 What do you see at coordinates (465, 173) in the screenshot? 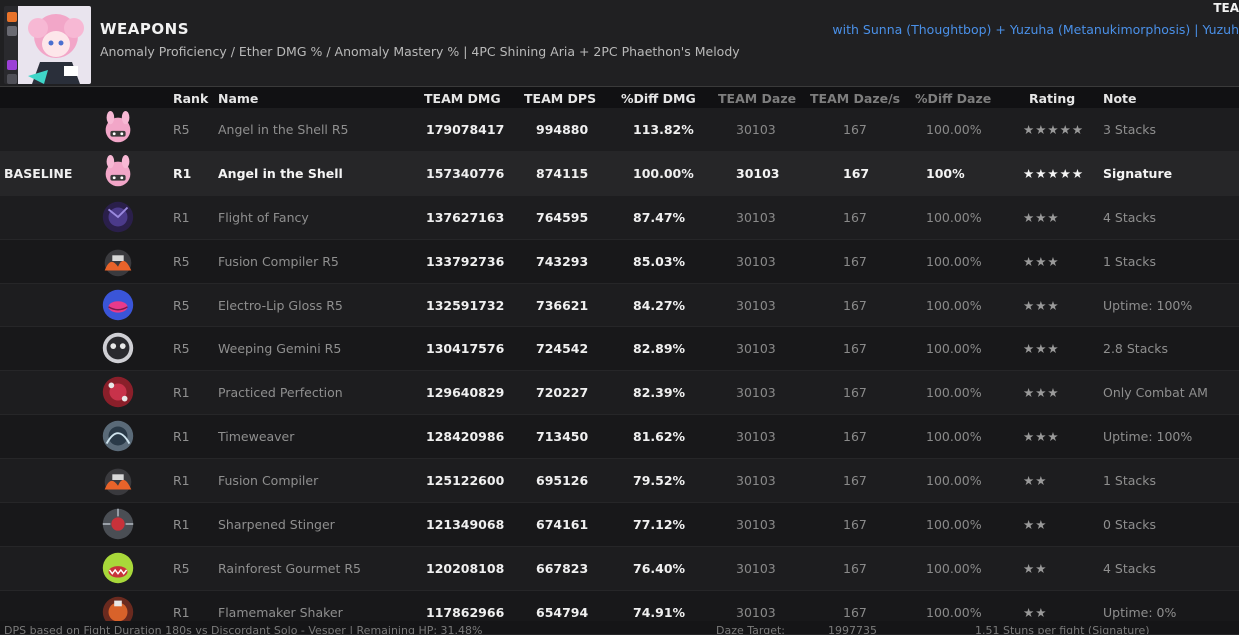
I see `row-team-dmg: 157340776` at bounding box center [465, 173].